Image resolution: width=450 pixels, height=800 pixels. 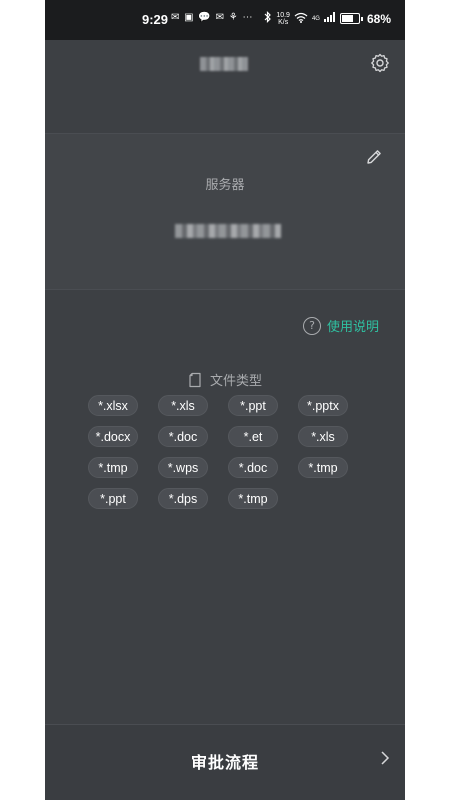 What do you see at coordinates (183, 498) in the screenshot?
I see `file-type-chip: *.dps` at bounding box center [183, 498].